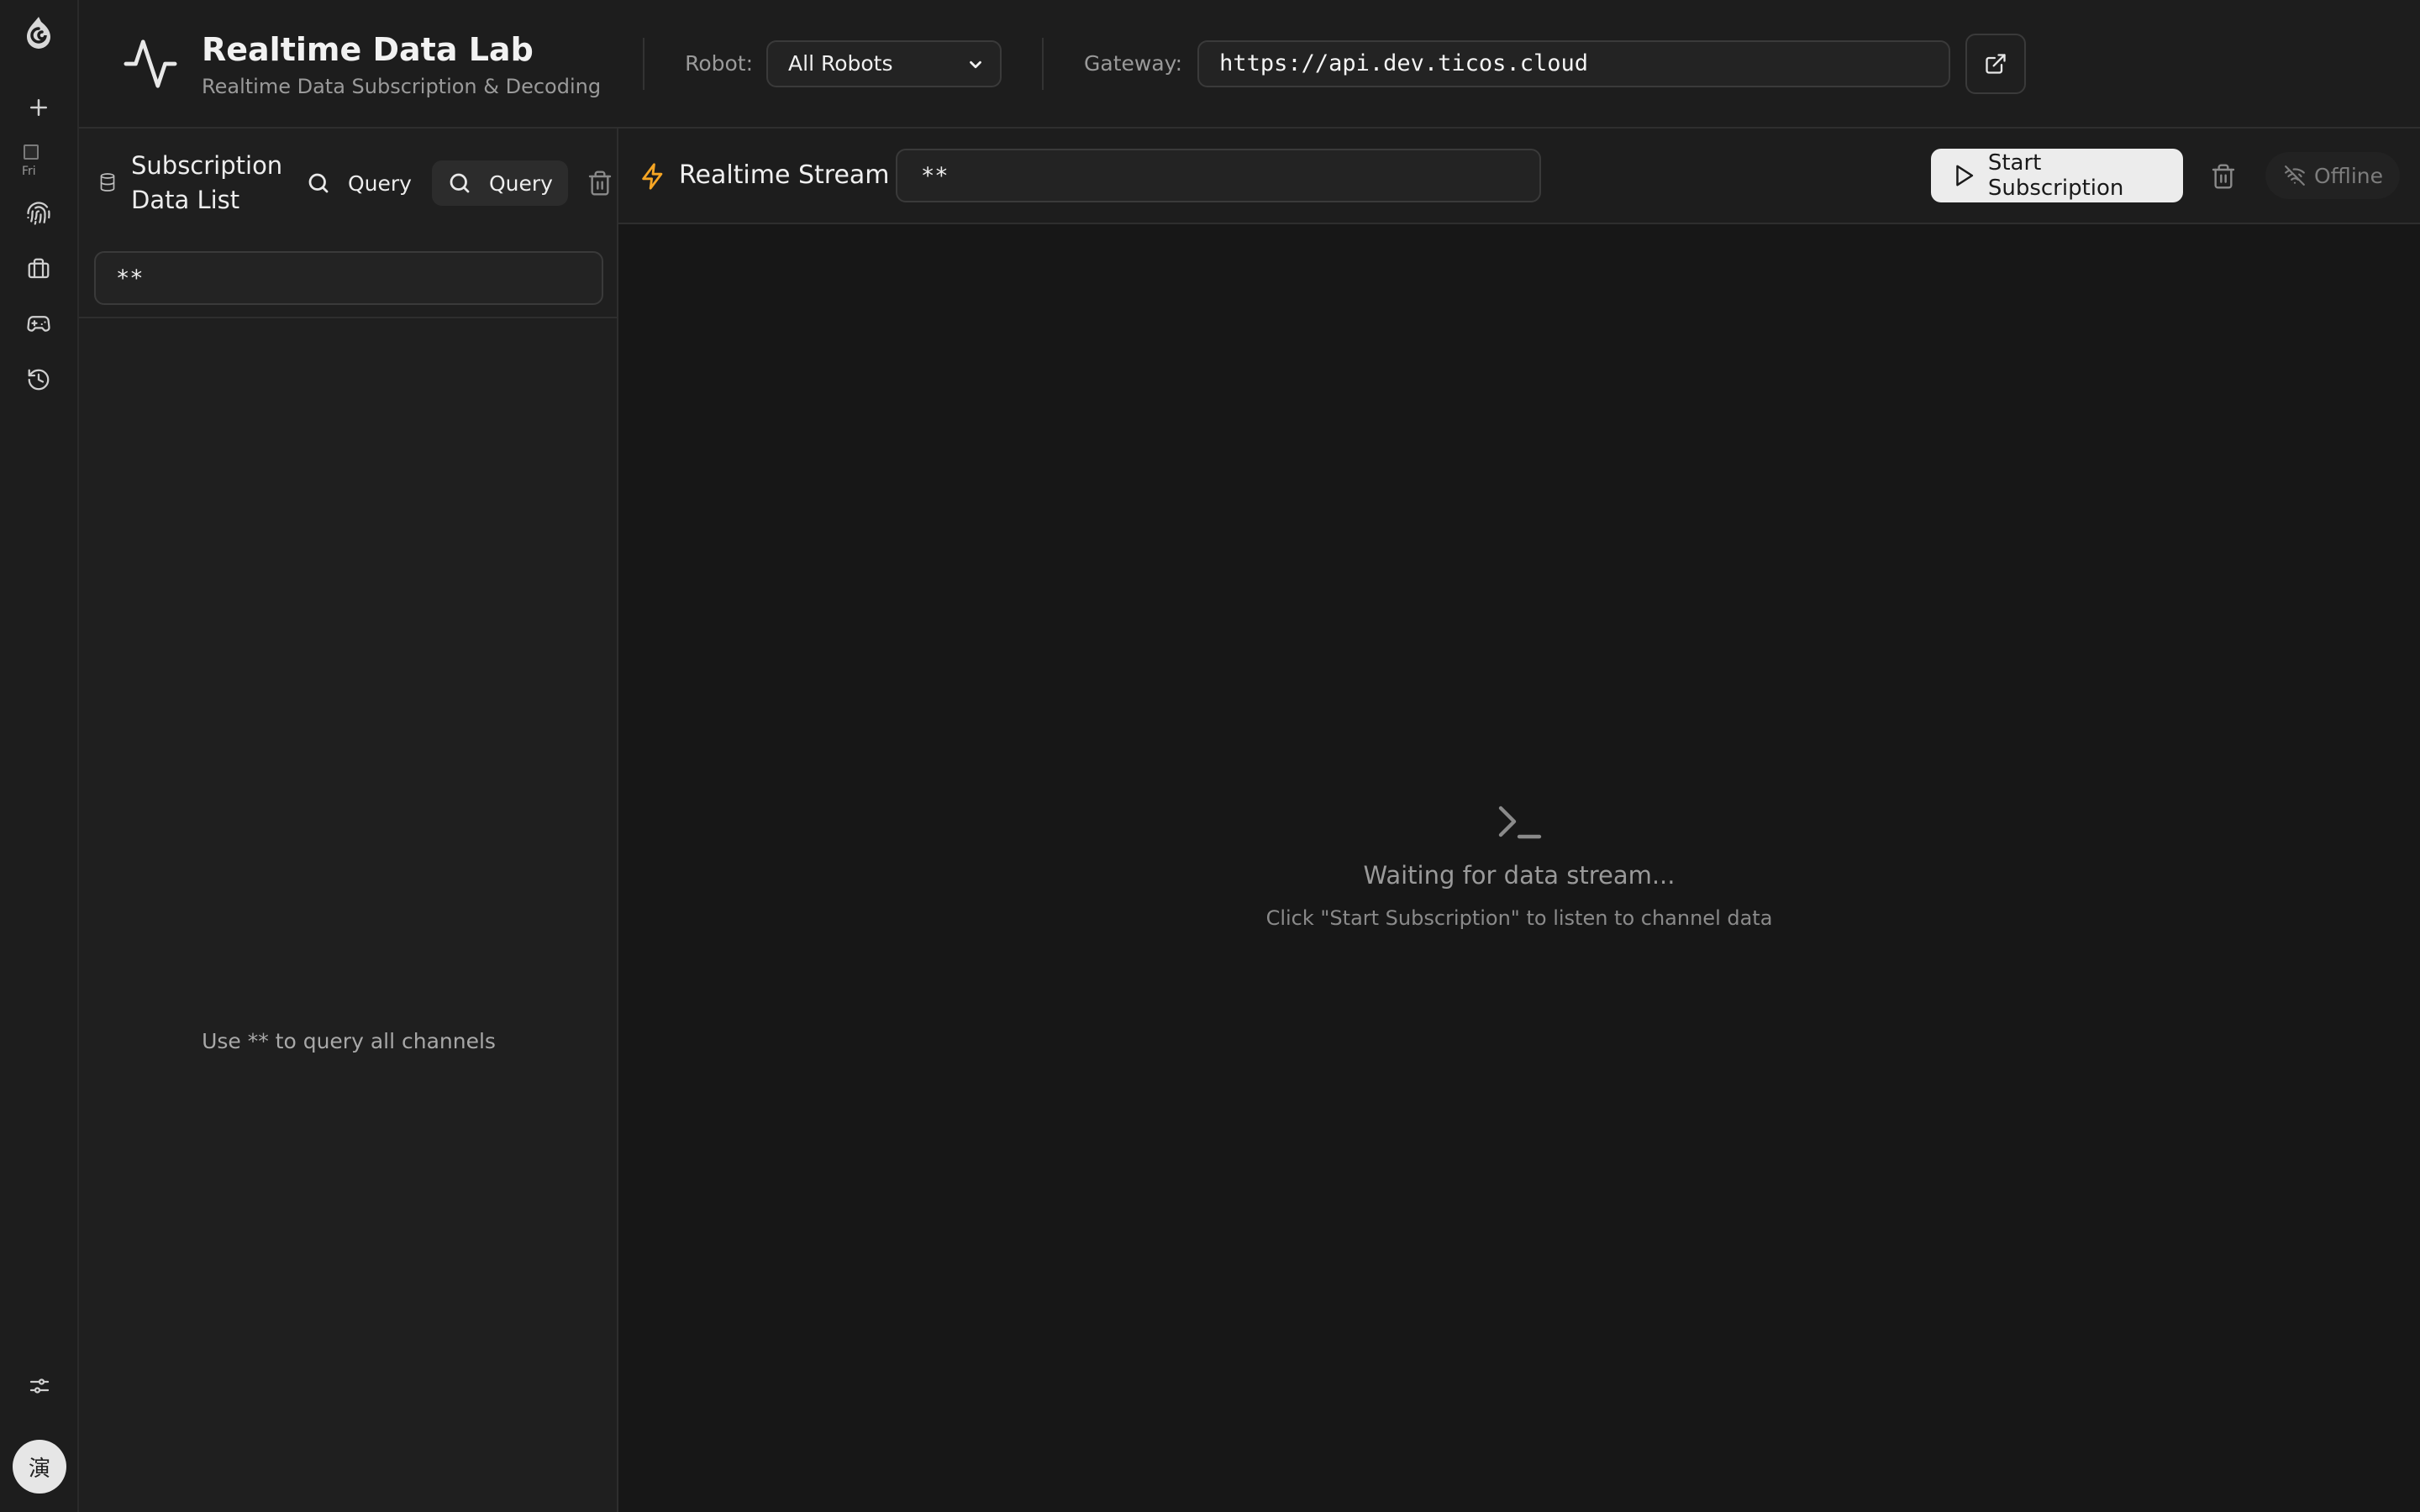 This screenshot has height=1512, width=2420. What do you see at coordinates (840, 63) in the screenshot?
I see `robot-select-value: All Robots` at bounding box center [840, 63].